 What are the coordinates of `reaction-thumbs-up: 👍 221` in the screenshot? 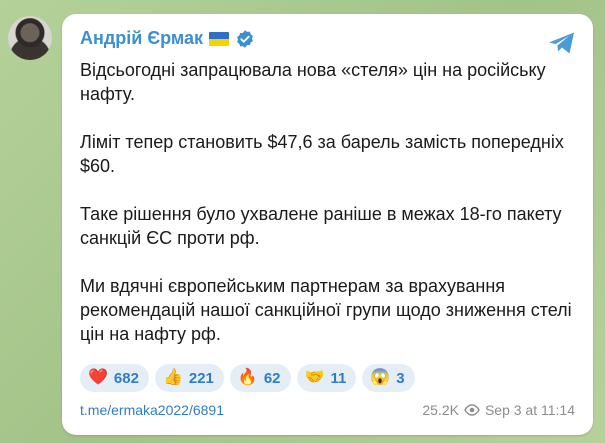 It's located at (189, 378).